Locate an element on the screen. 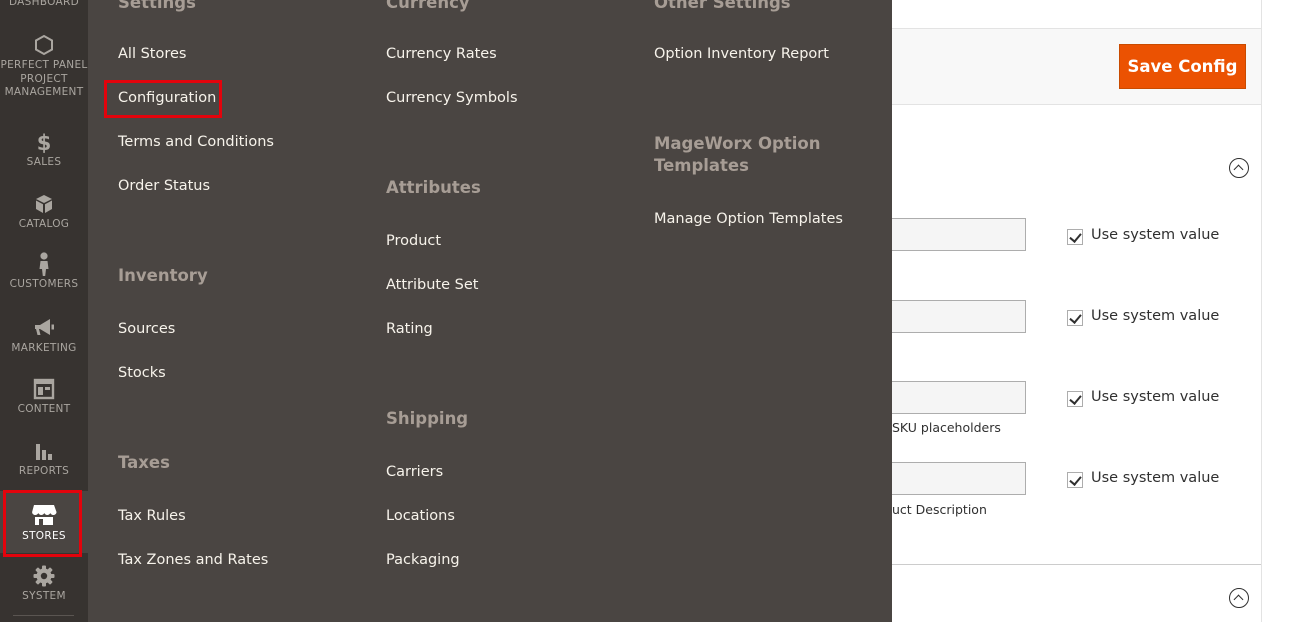 The height and width of the screenshot is (622, 1291). link-sources: Sources is located at coordinates (146, 329).